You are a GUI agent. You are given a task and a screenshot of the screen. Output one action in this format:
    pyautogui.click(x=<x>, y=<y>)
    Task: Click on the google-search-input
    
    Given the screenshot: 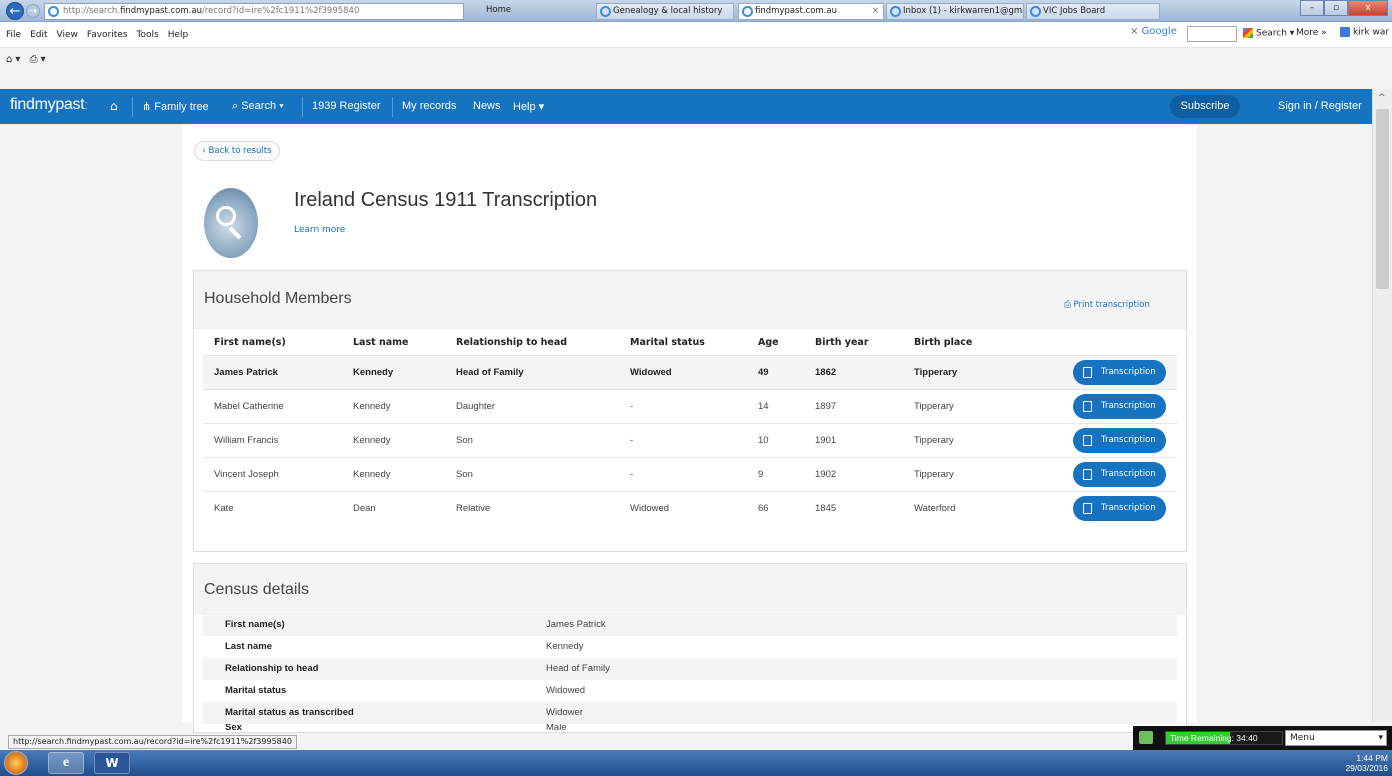 What is the action you would take?
    pyautogui.click(x=1212, y=34)
    